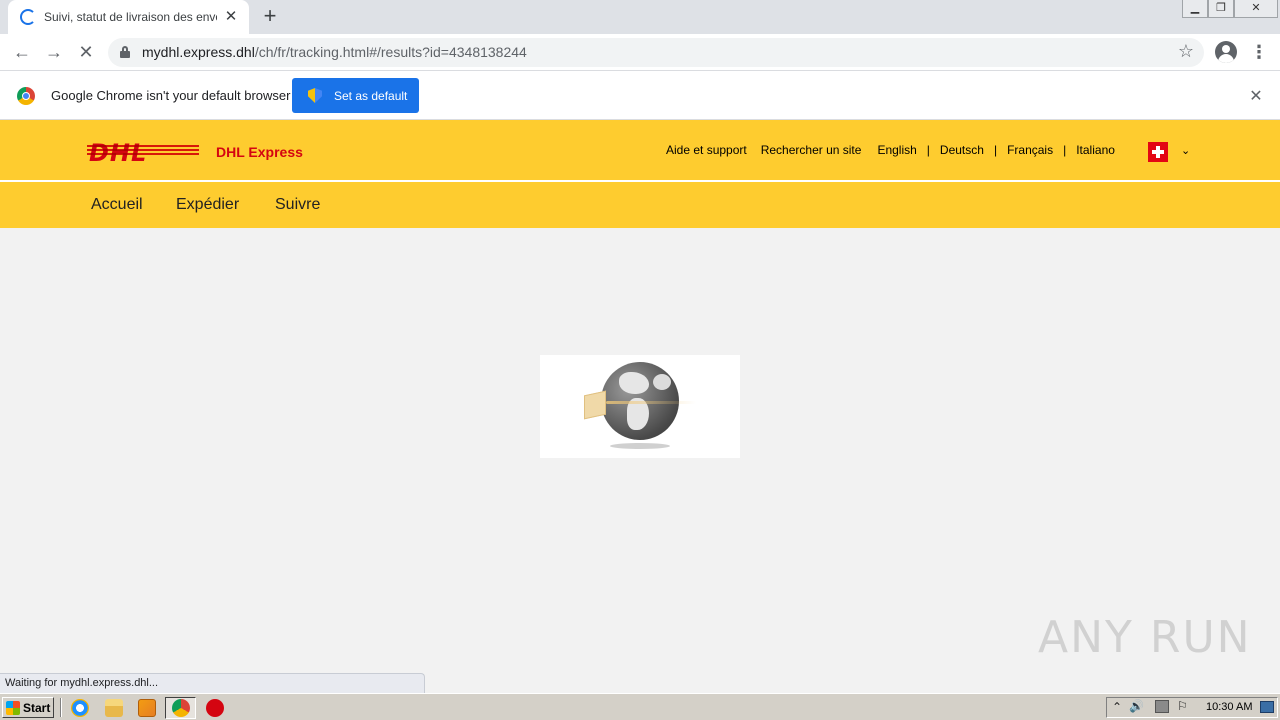 Image resolution: width=1280 pixels, height=720 pixels. What do you see at coordinates (962, 150) in the screenshot?
I see `lang-deutsch-link: Deutsch` at bounding box center [962, 150].